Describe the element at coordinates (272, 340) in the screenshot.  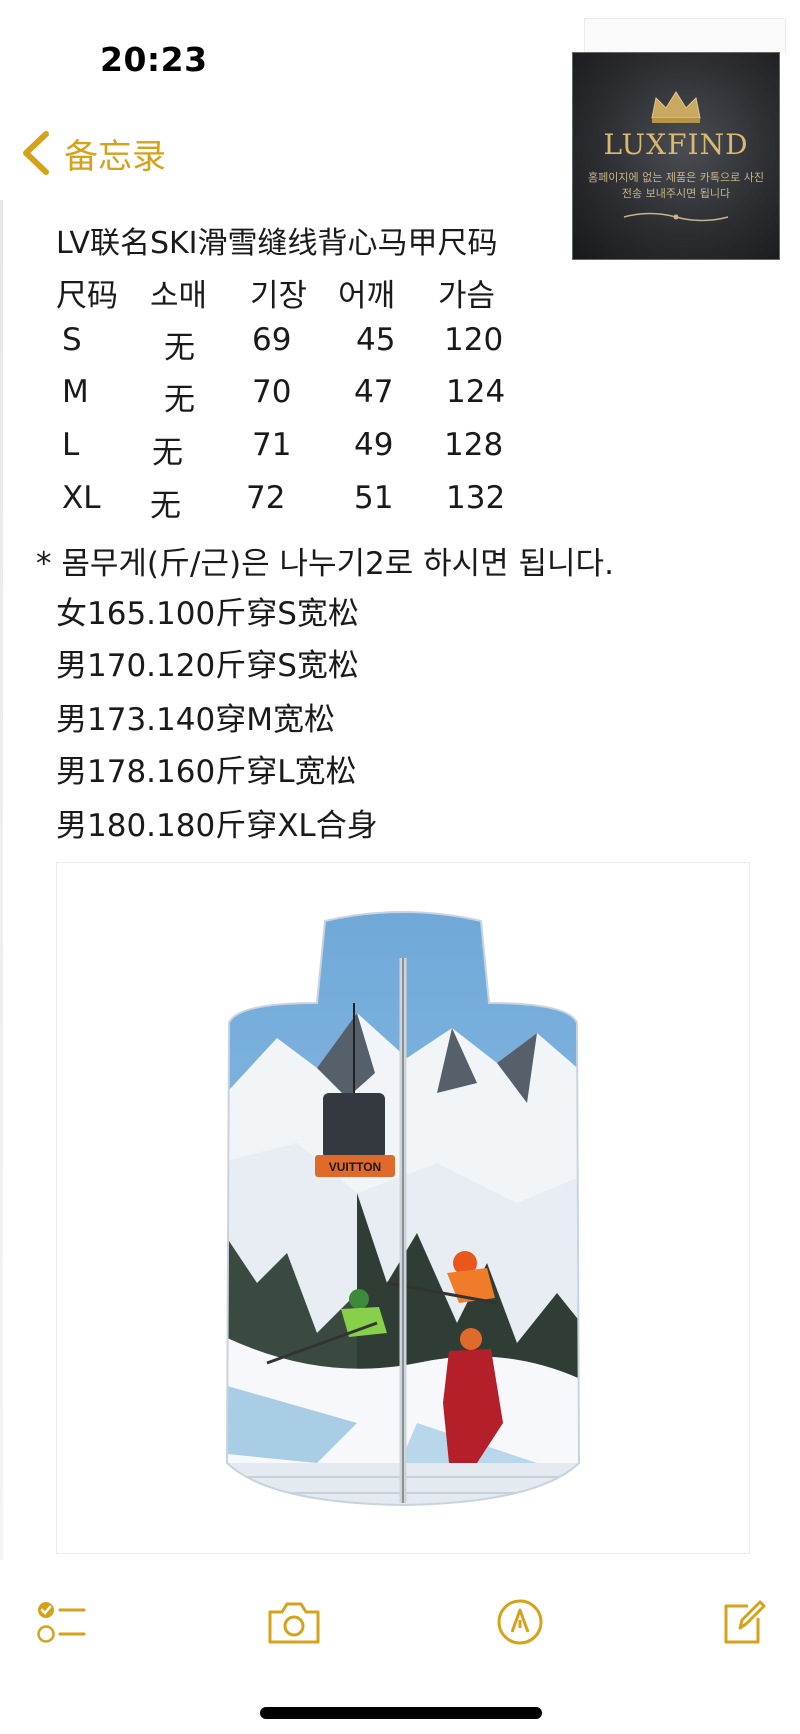
I see `cell-length: 69` at that location.